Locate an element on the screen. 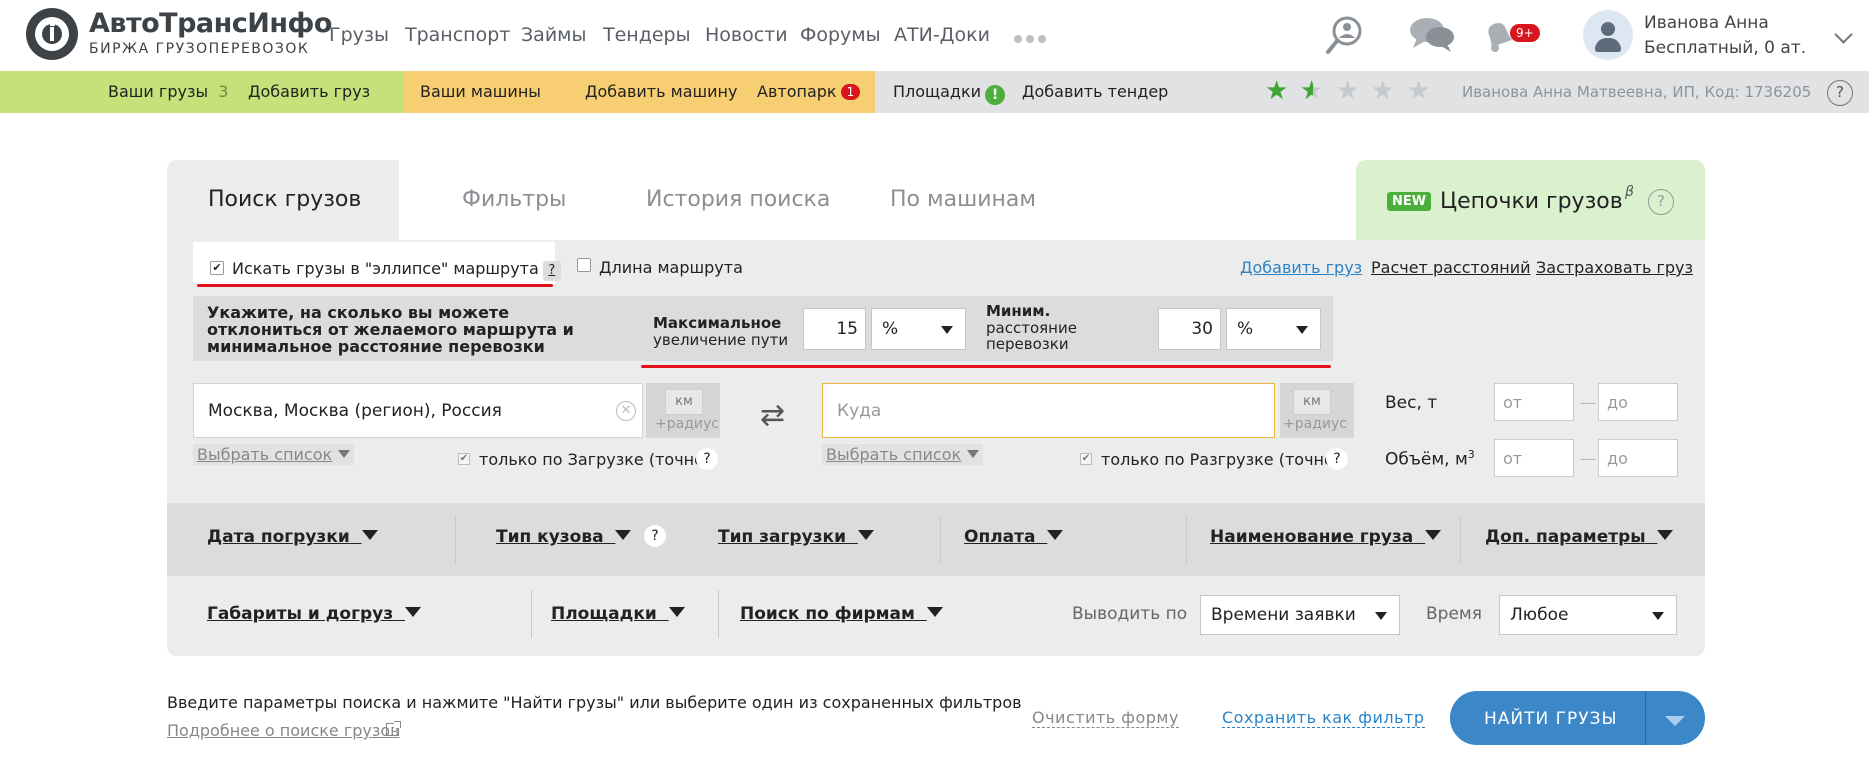 The image size is (1869, 779). platforms-badge: ! is located at coordinates (995, 95).